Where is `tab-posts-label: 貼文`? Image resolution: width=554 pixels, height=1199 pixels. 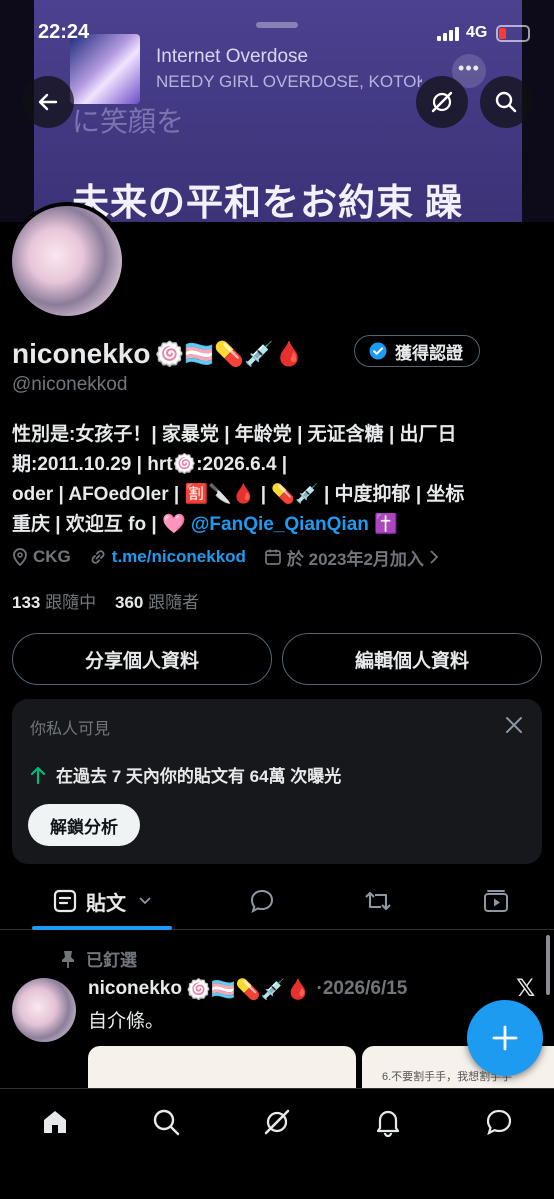
tab-posts-label: 貼文 is located at coordinates (106, 903).